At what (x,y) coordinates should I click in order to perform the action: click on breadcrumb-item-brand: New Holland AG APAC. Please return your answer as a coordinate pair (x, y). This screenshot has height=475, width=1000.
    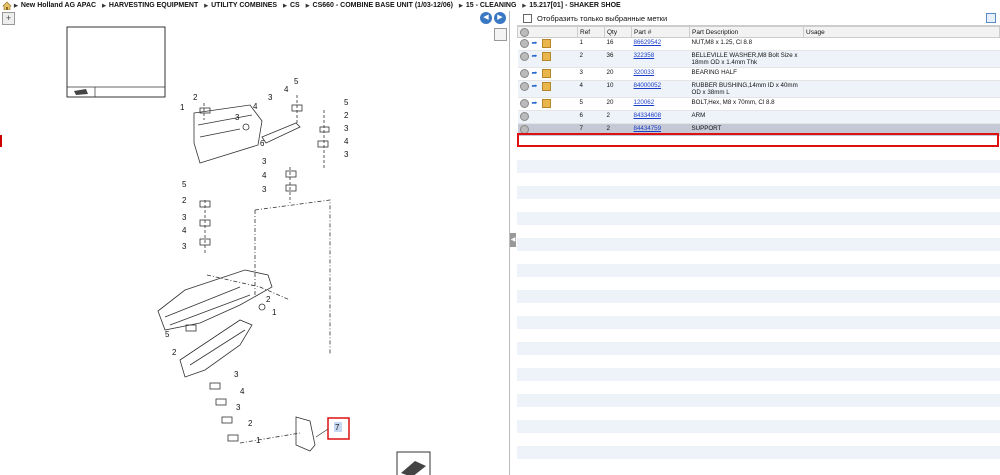
    Looking at the image, I should click on (55, 5).